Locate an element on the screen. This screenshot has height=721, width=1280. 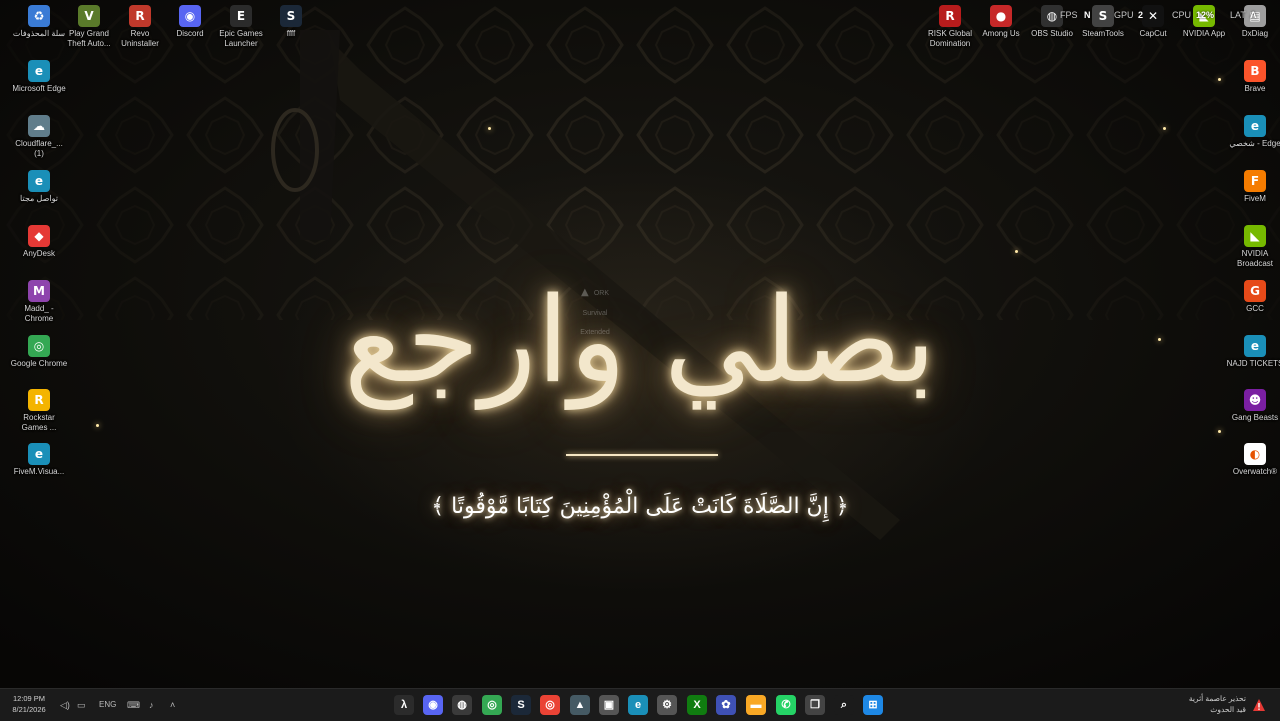
icon-overwatch: ◐ Overwatch® is located at coordinates (1253, 460).